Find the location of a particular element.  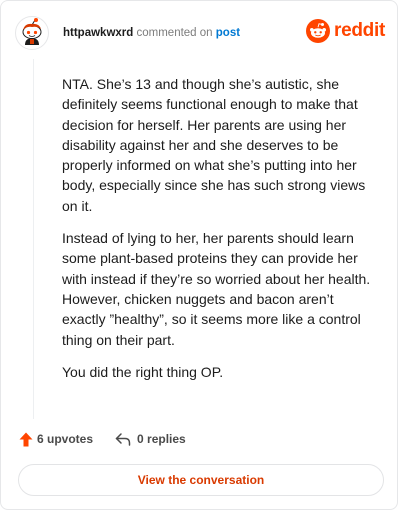

post-link: post is located at coordinates (228, 33).